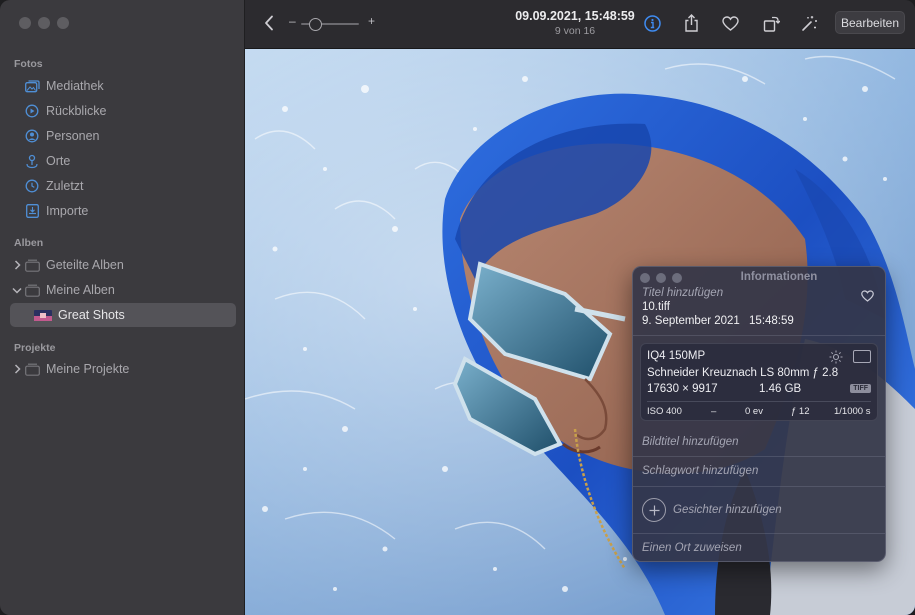  What do you see at coordinates (32, 111) in the screenshot?
I see `memories-icon` at bounding box center [32, 111].